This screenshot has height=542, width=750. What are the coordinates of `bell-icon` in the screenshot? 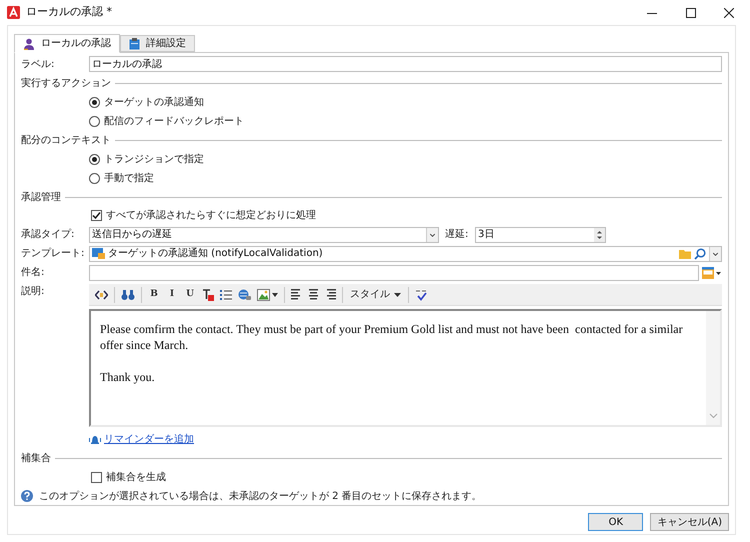 It's located at (95, 439).